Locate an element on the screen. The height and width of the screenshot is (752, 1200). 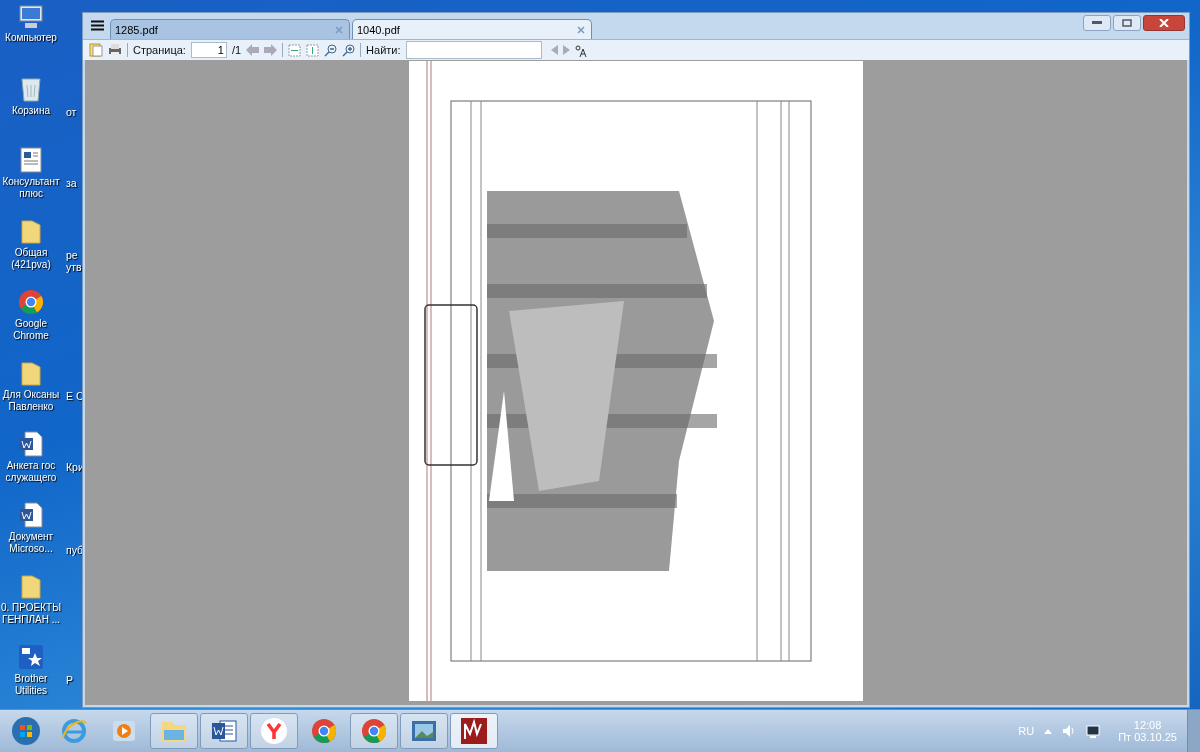
find-label: Найти: is located at coordinates (383, 50).